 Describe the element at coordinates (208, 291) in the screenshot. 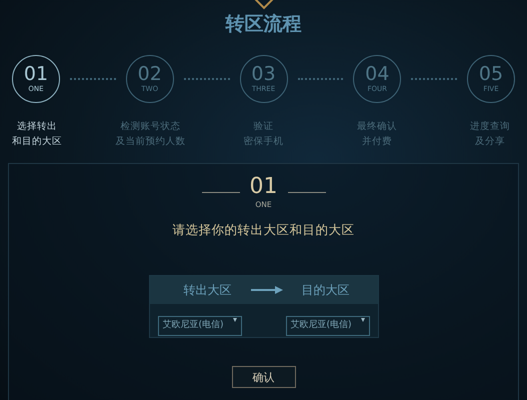

I see `from-label: 转出大区` at that location.